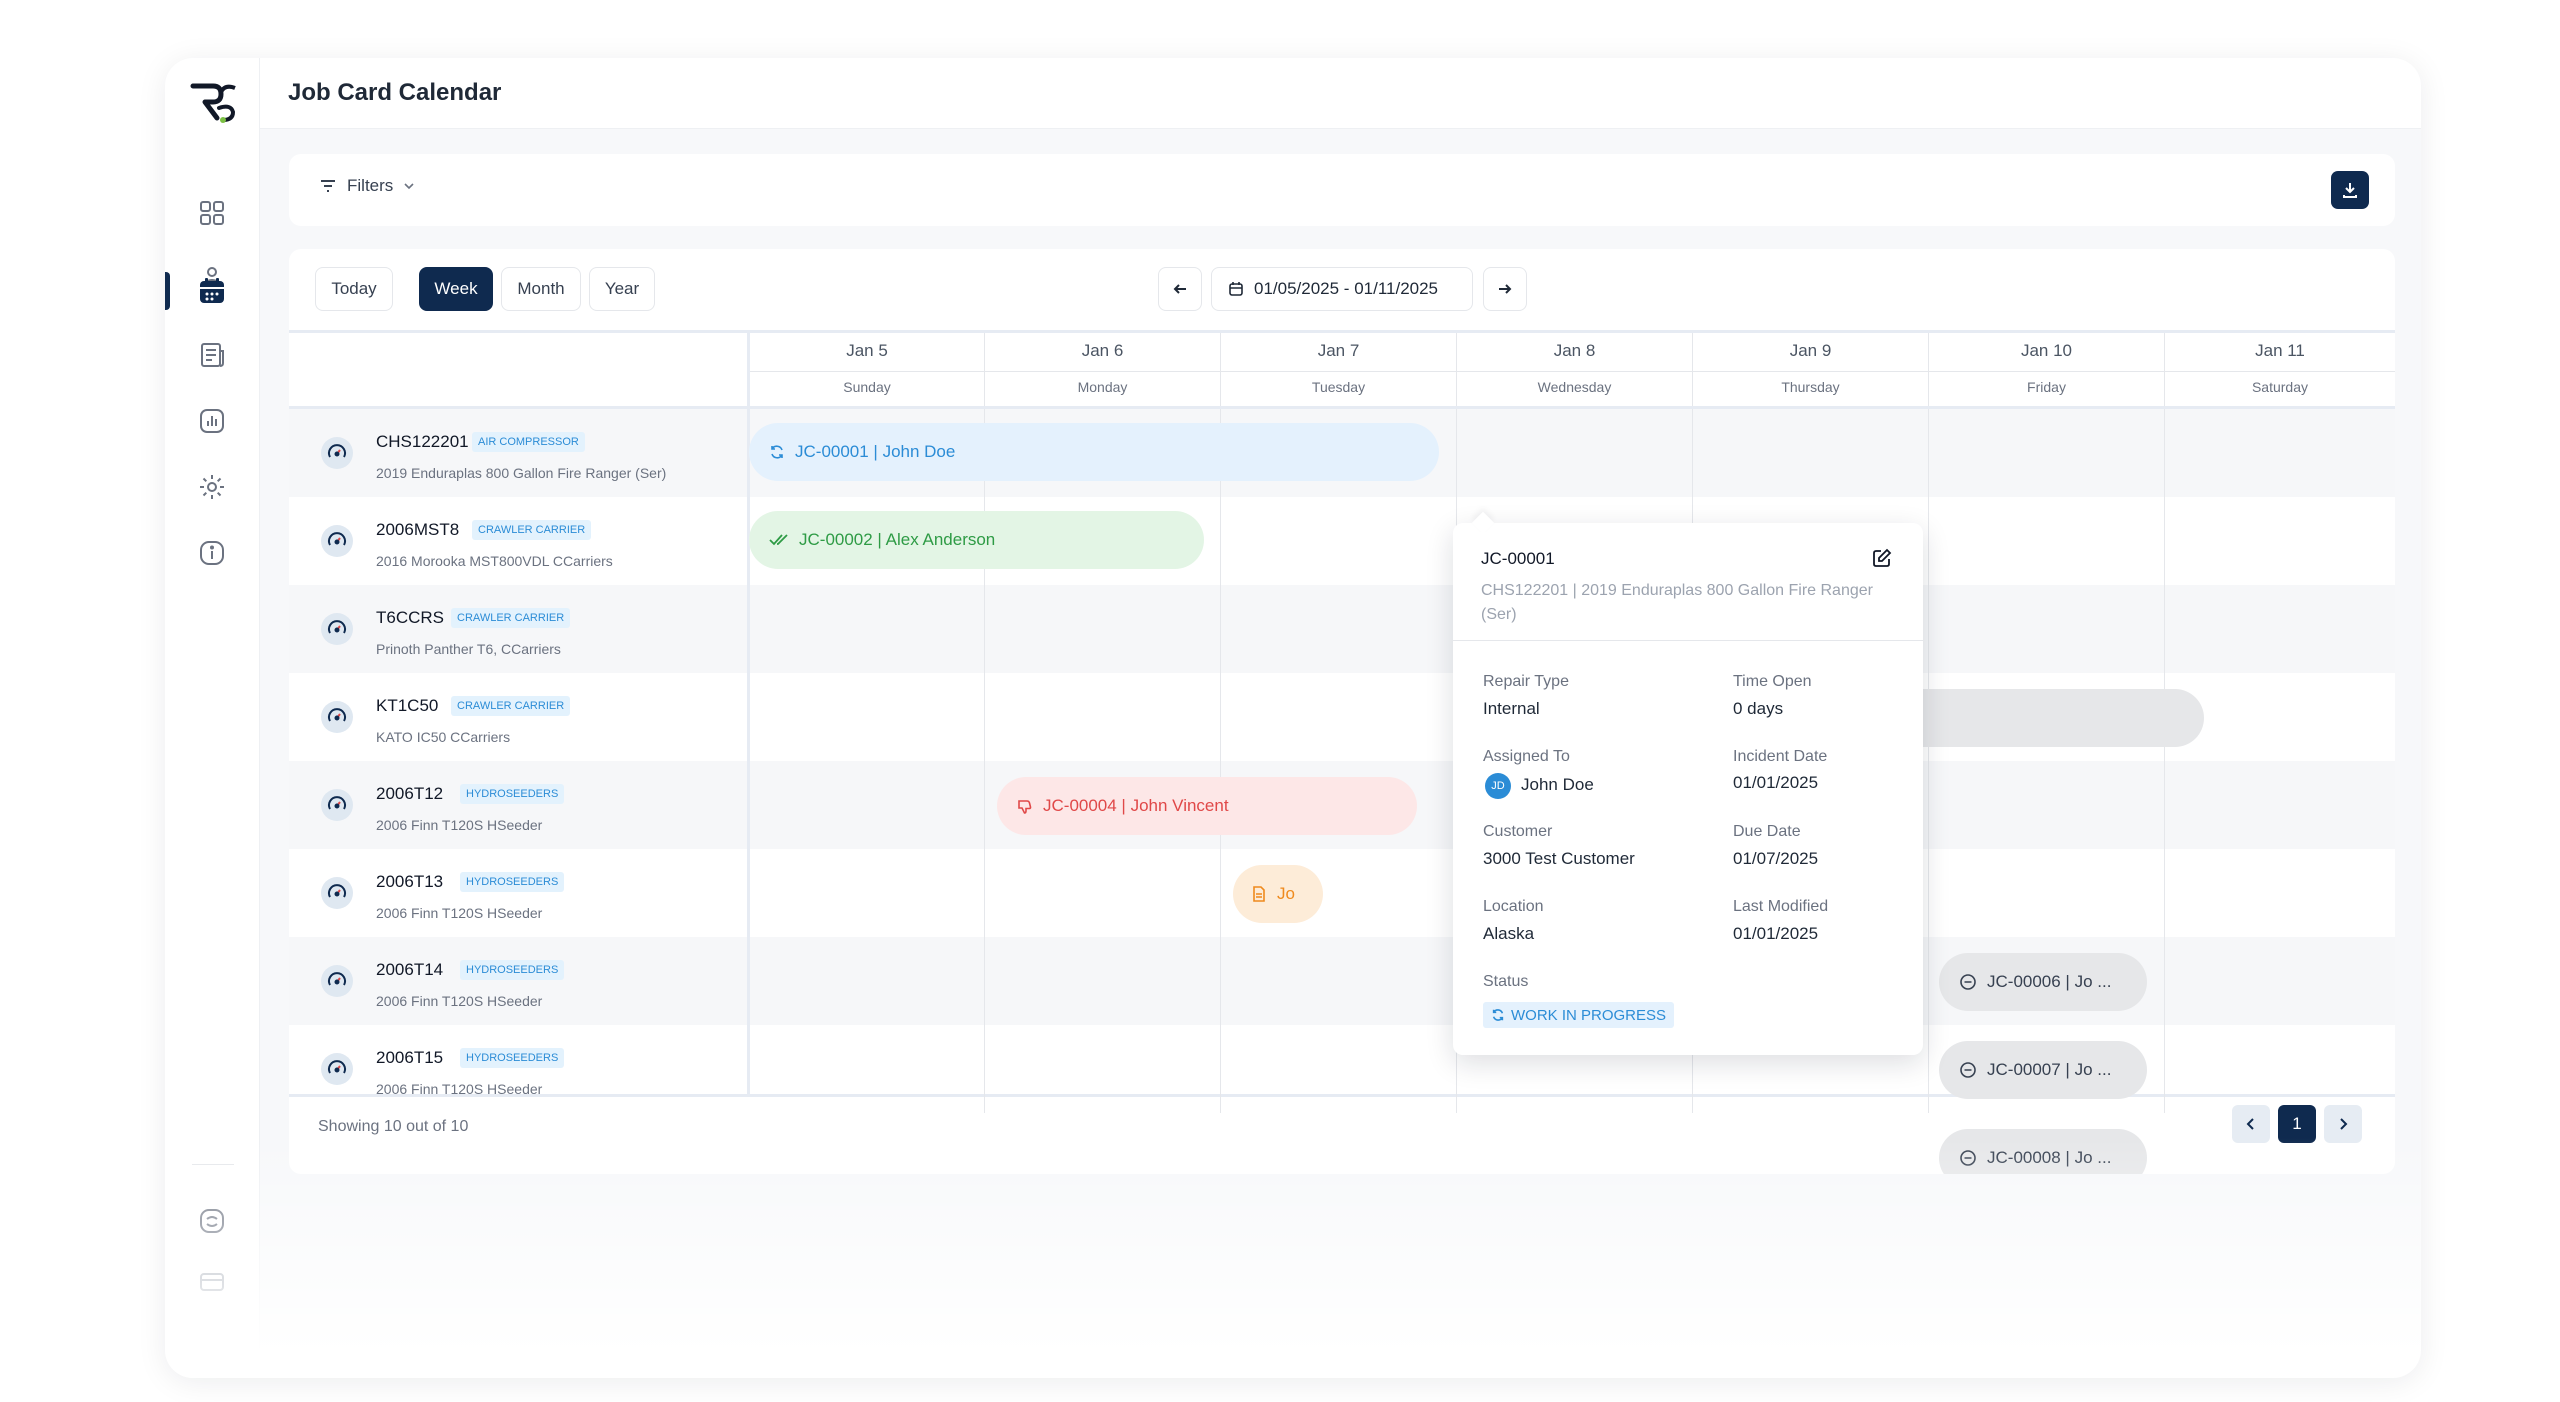 Image resolution: width=2560 pixels, height=1402 pixels. What do you see at coordinates (1286, 893) in the screenshot?
I see `event-label: Jo` at bounding box center [1286, 893].